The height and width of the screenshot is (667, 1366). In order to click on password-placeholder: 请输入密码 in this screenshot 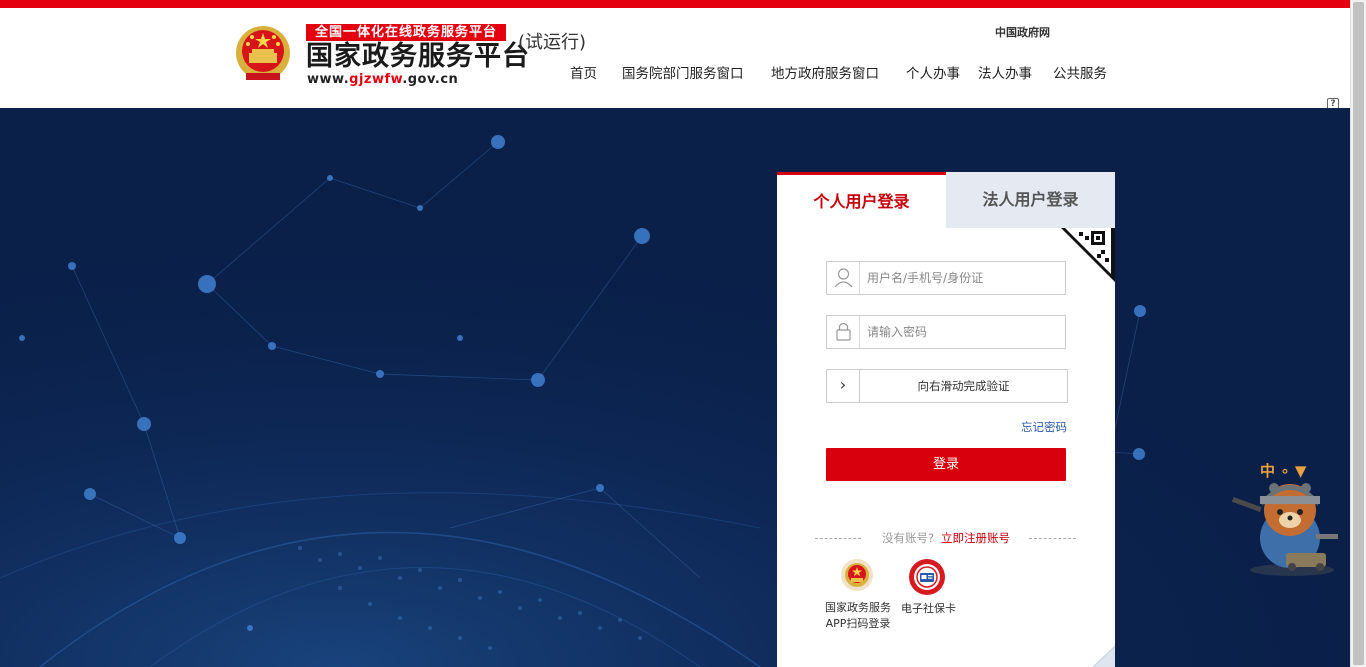, I will do `click(897, 332)`.